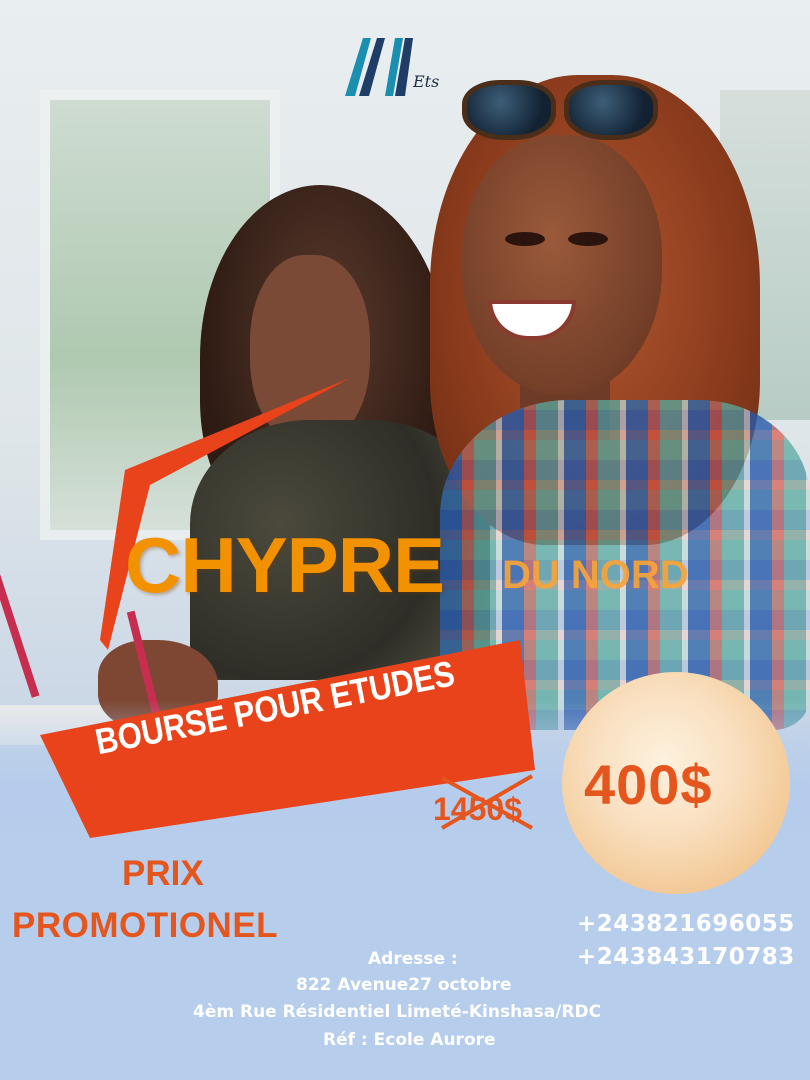 The width and height of the screenshot is (810, 1080). I want to click on promo-line2: PROMOTIONEL, so click(145, 925).